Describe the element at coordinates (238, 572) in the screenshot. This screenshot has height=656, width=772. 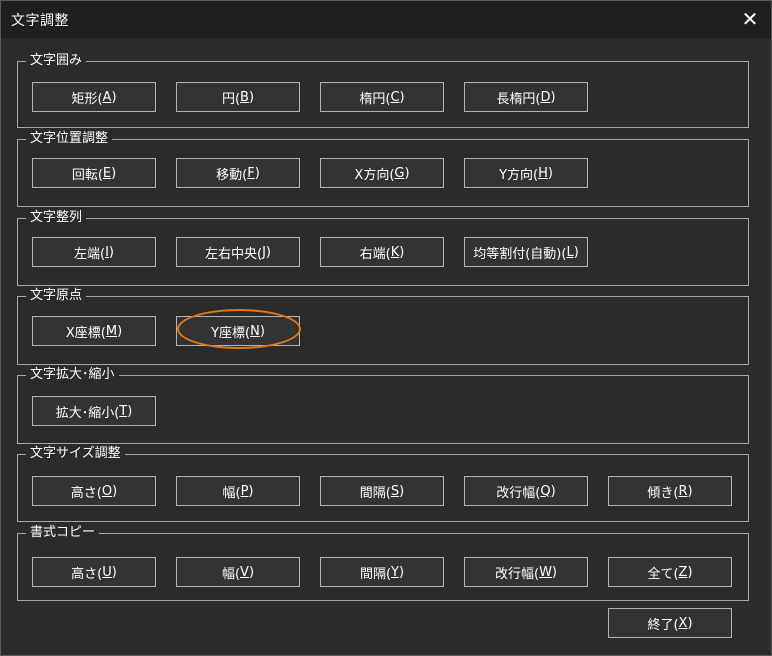
I see `copy-width-button: 幅(V)` at that location.